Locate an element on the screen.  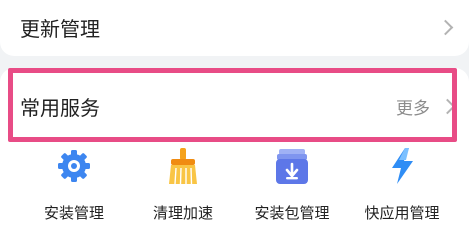
tile-quick-app-management: 快应用管理 is located at coordinates (402, 191).